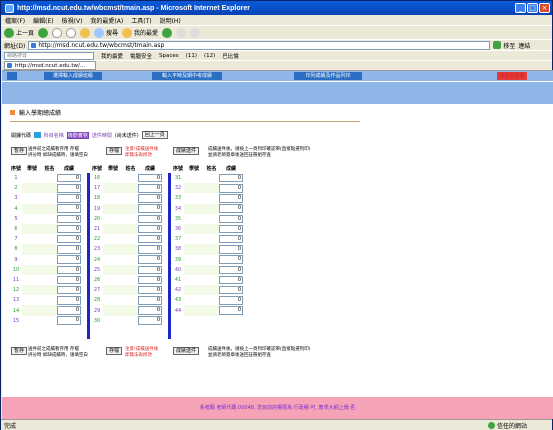  What do you see at coordinates (106, 32) in the screenshot?
I see `search-button: 搜尋` at bounding box center [106, 32].